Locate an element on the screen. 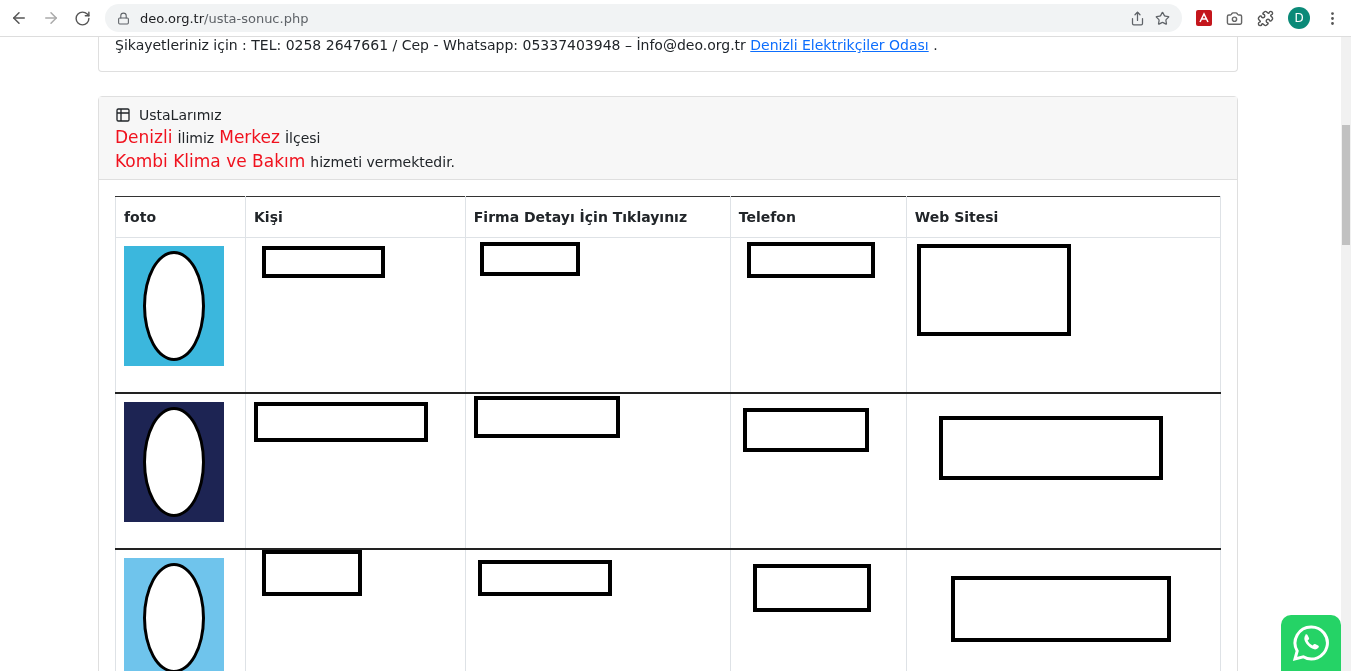 Image resolution: width=1351 pixels, height=671 pixels. header-text: İlimiz is located at coordinates (196, 138).